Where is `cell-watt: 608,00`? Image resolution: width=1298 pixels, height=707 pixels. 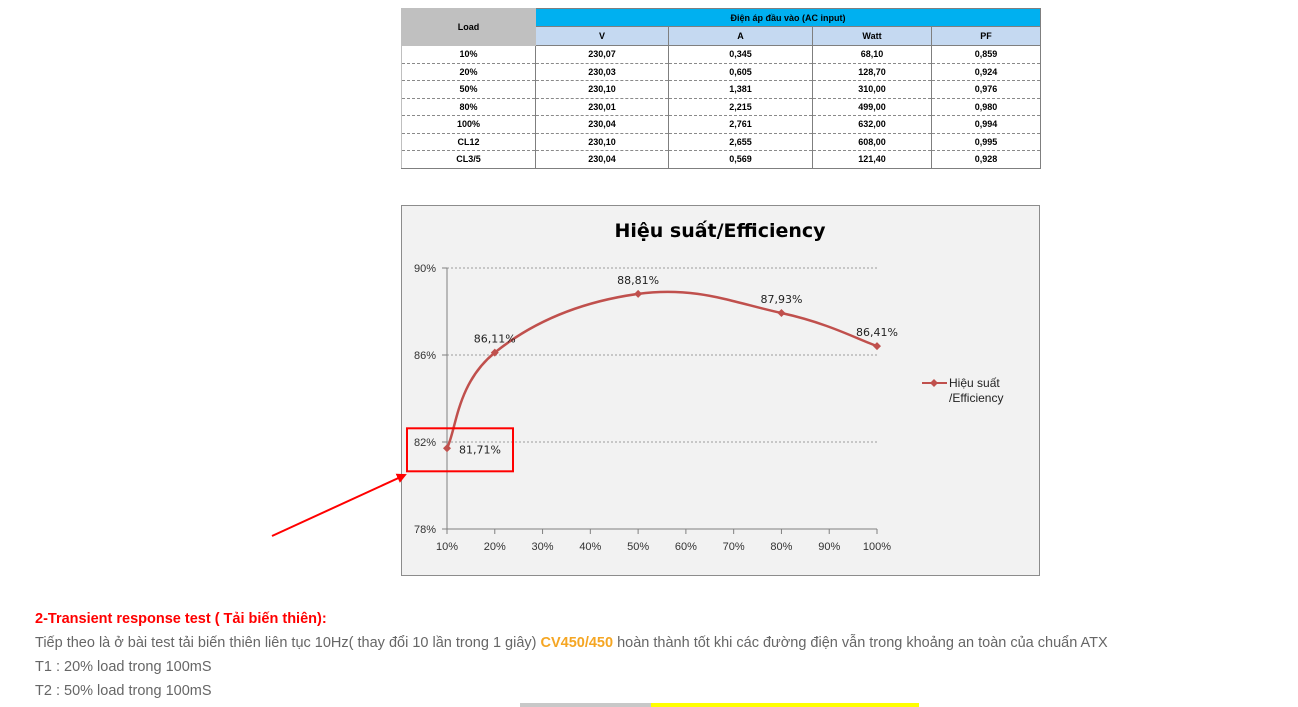
cell-watt: 608,00 is located at coordinates (872, 142).